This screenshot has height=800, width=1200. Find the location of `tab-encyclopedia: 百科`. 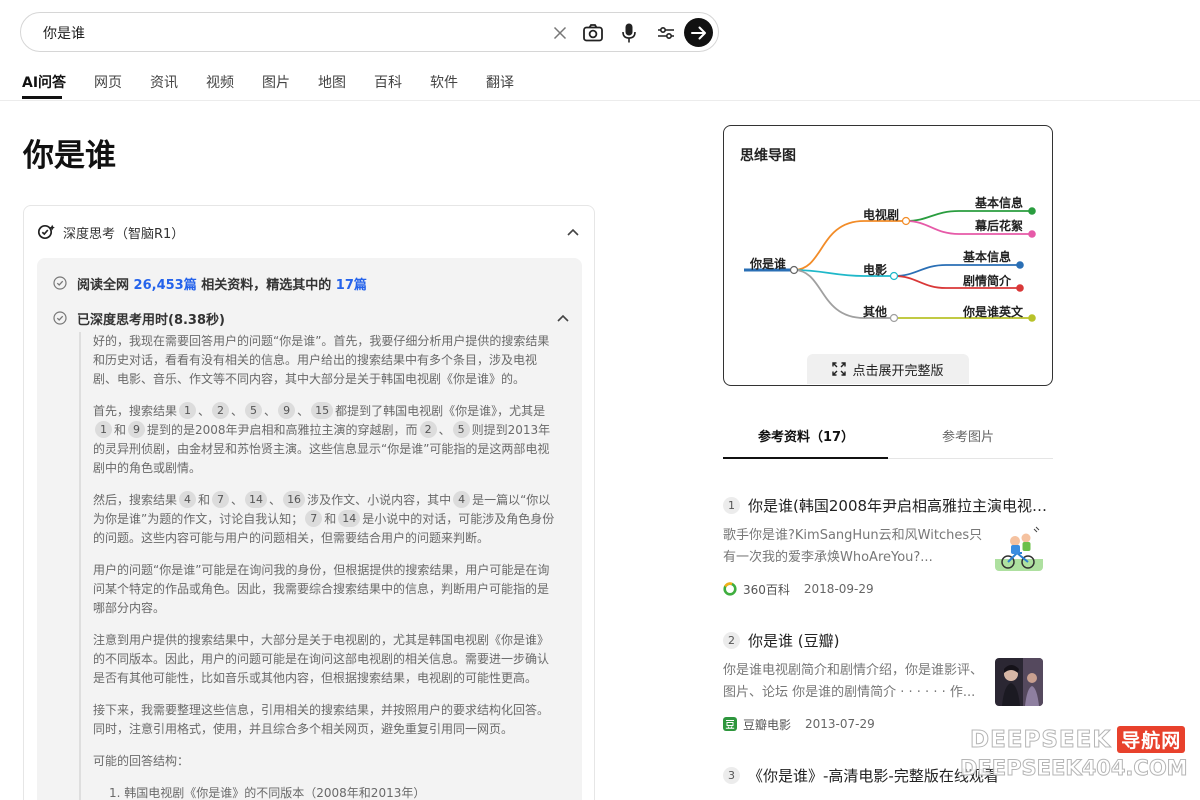

tab-encyclopedia: 百科 is located at coordinates (388, 82).